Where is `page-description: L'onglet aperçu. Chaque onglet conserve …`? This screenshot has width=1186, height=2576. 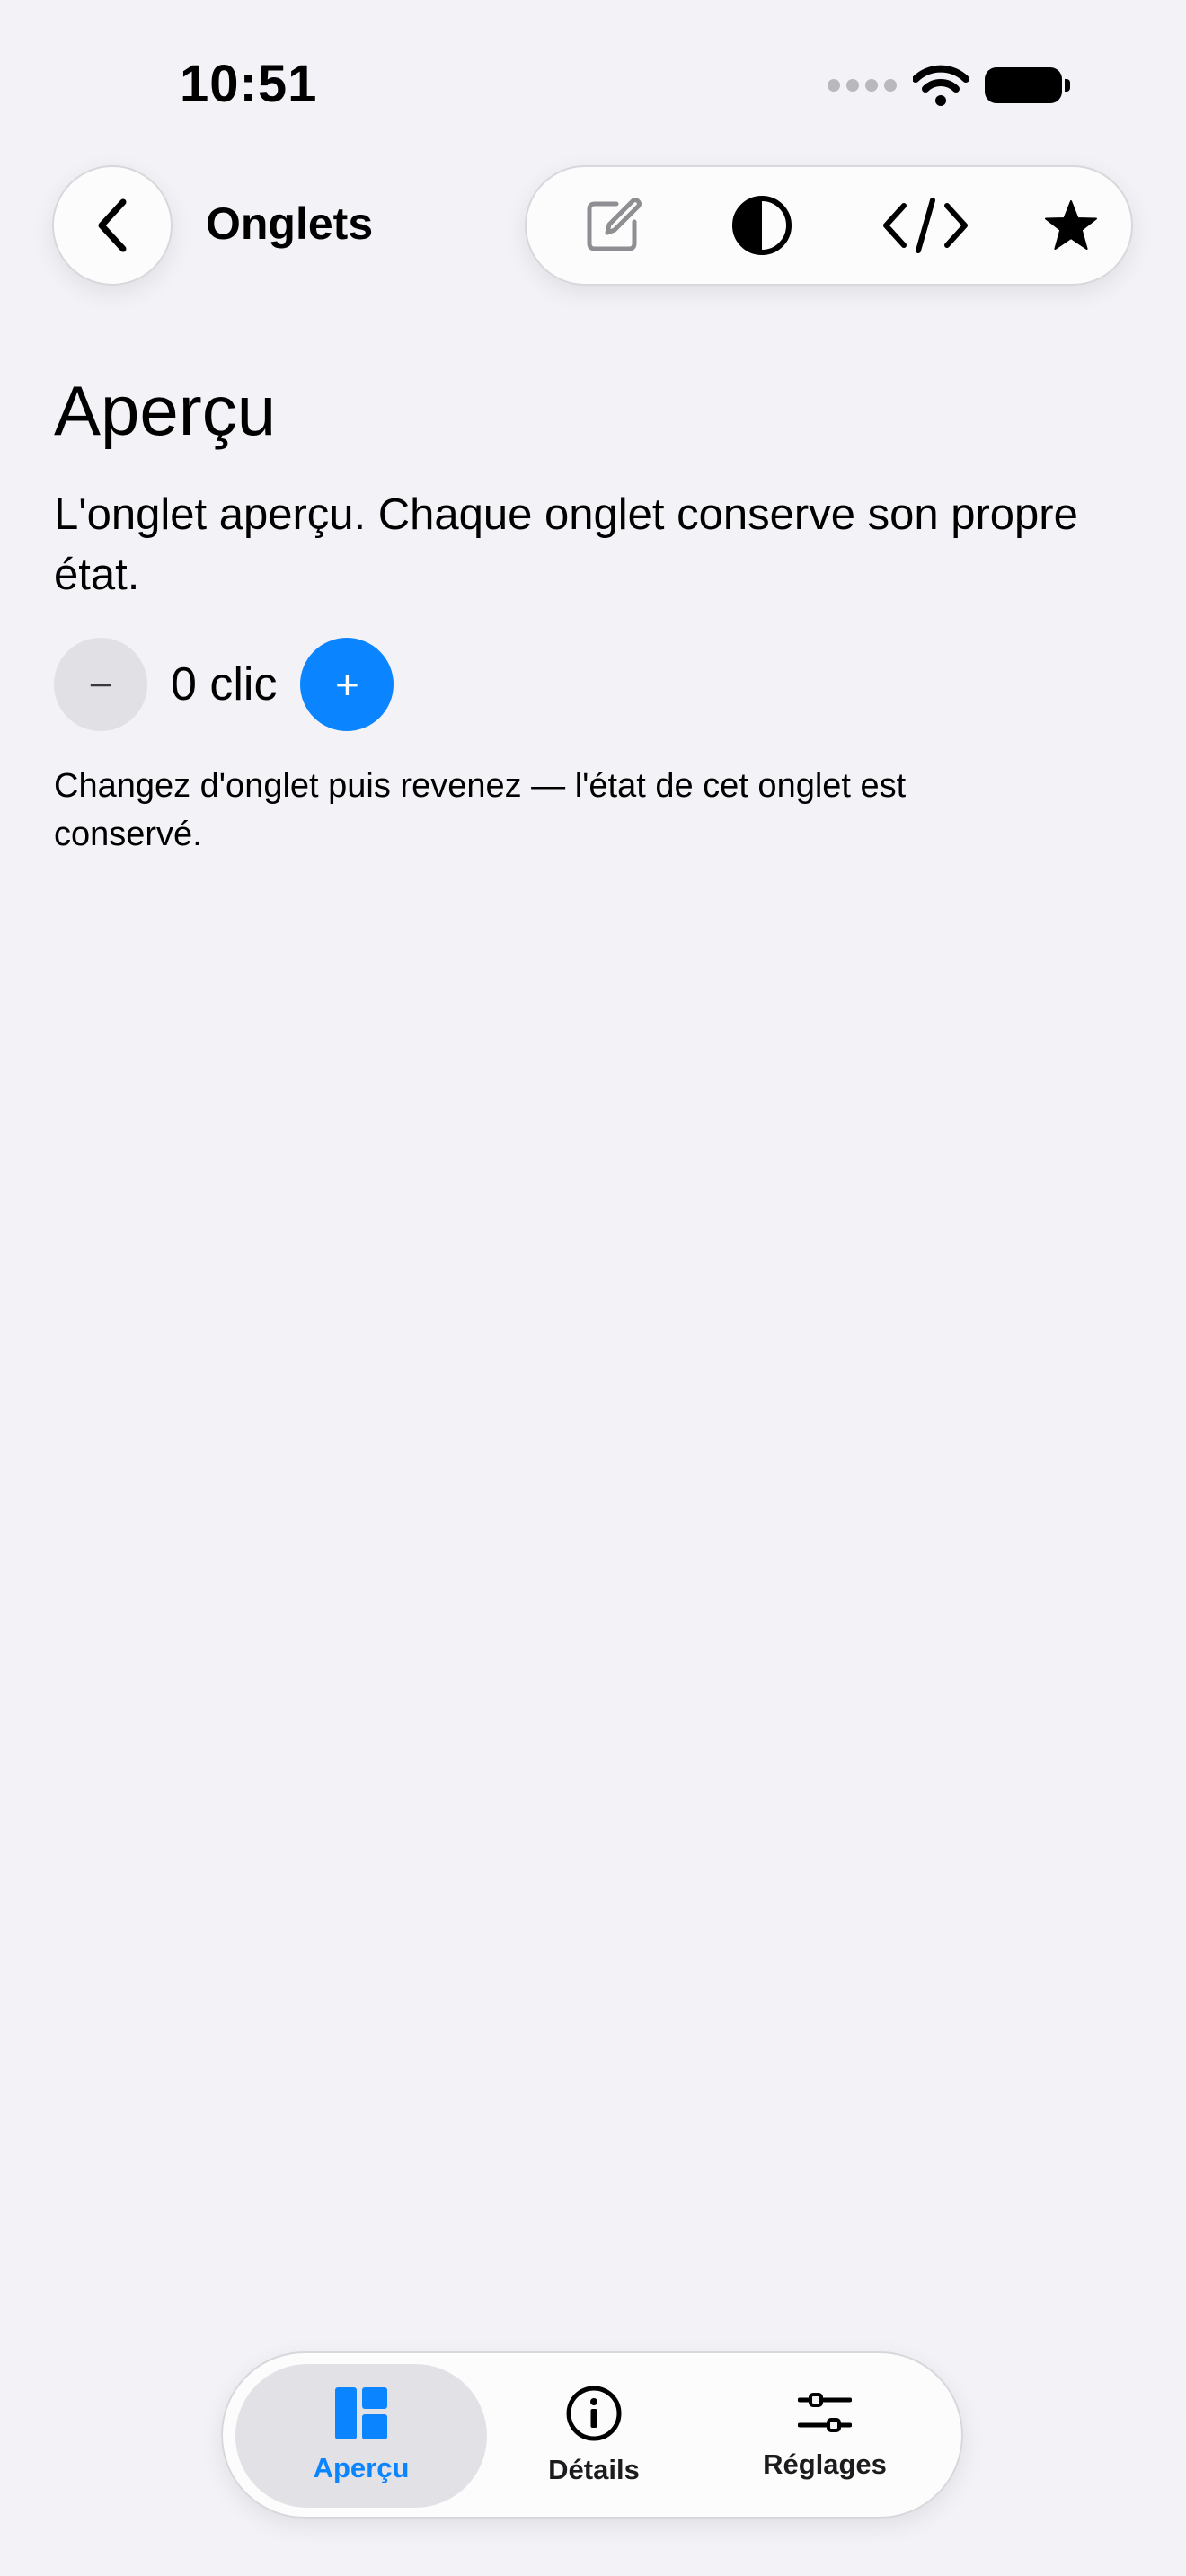 page-description: L'onglet aperçu. Chaque onglet conserve … is located at coordinates (566, 544).